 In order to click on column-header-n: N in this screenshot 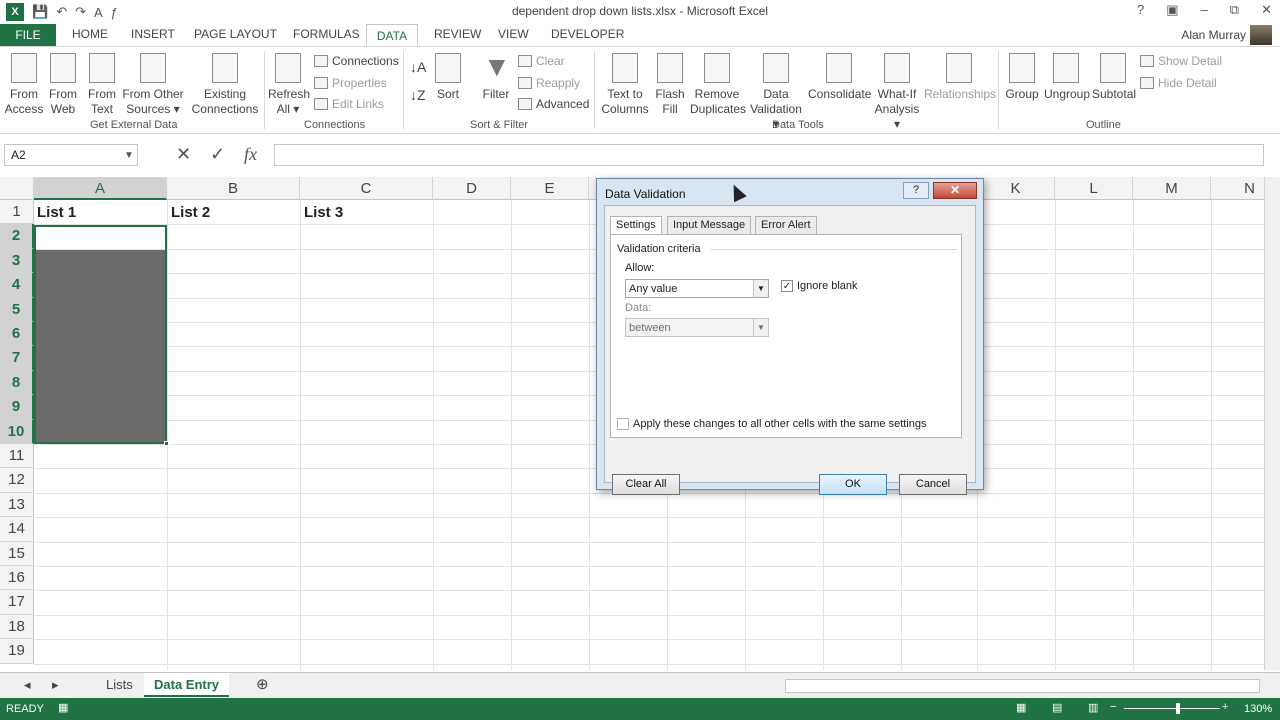, I will do `click(1237, 188)`.